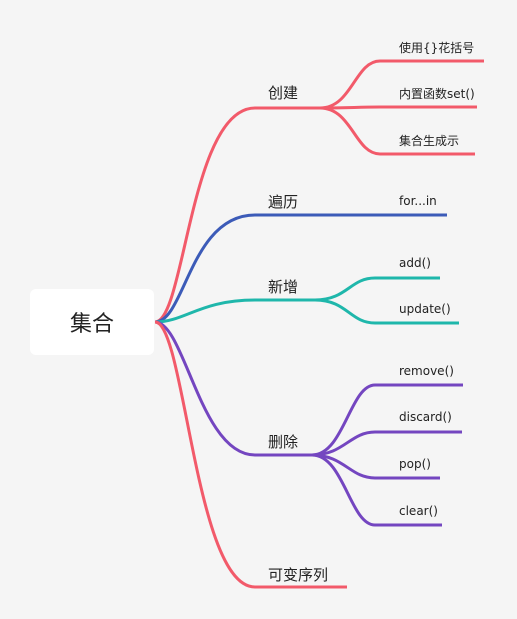  What do you see at coordinates (298, 574) in the screenshot?
I see `branch-mutable-label: 可变序列` at bounding box center [298, 574].